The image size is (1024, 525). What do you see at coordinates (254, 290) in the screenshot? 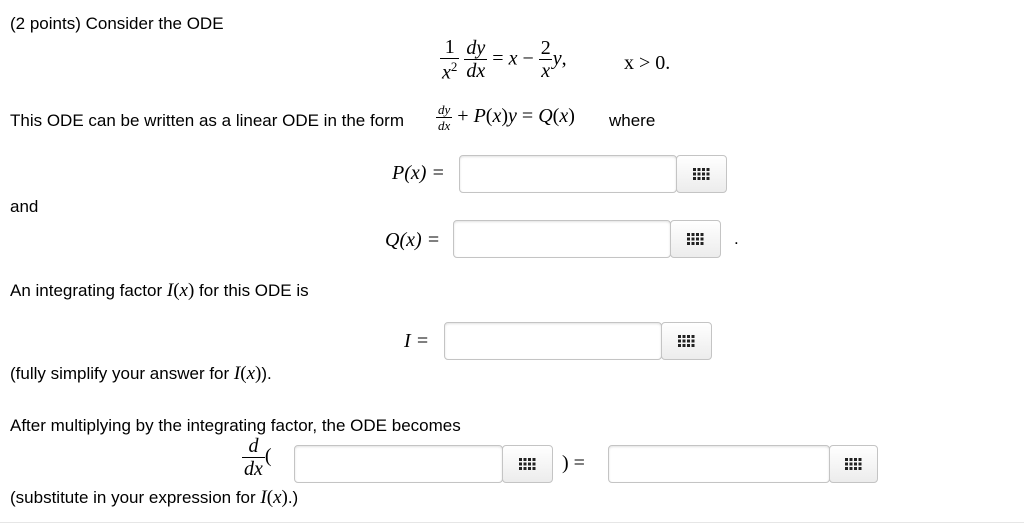
I see `integrating-factor-suffix: for this ODE is` at bounding box center [254, 290].